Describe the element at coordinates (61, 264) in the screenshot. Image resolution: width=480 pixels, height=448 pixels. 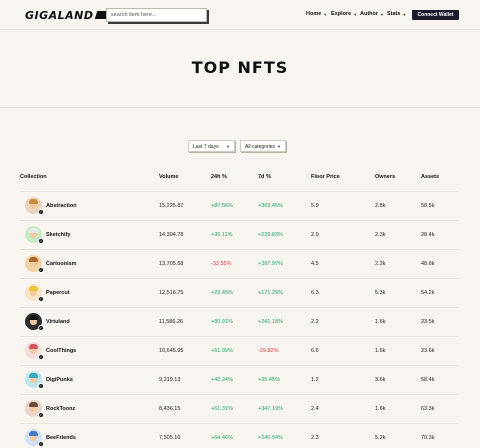
I see `collection-name: Cartoonism` at that location.